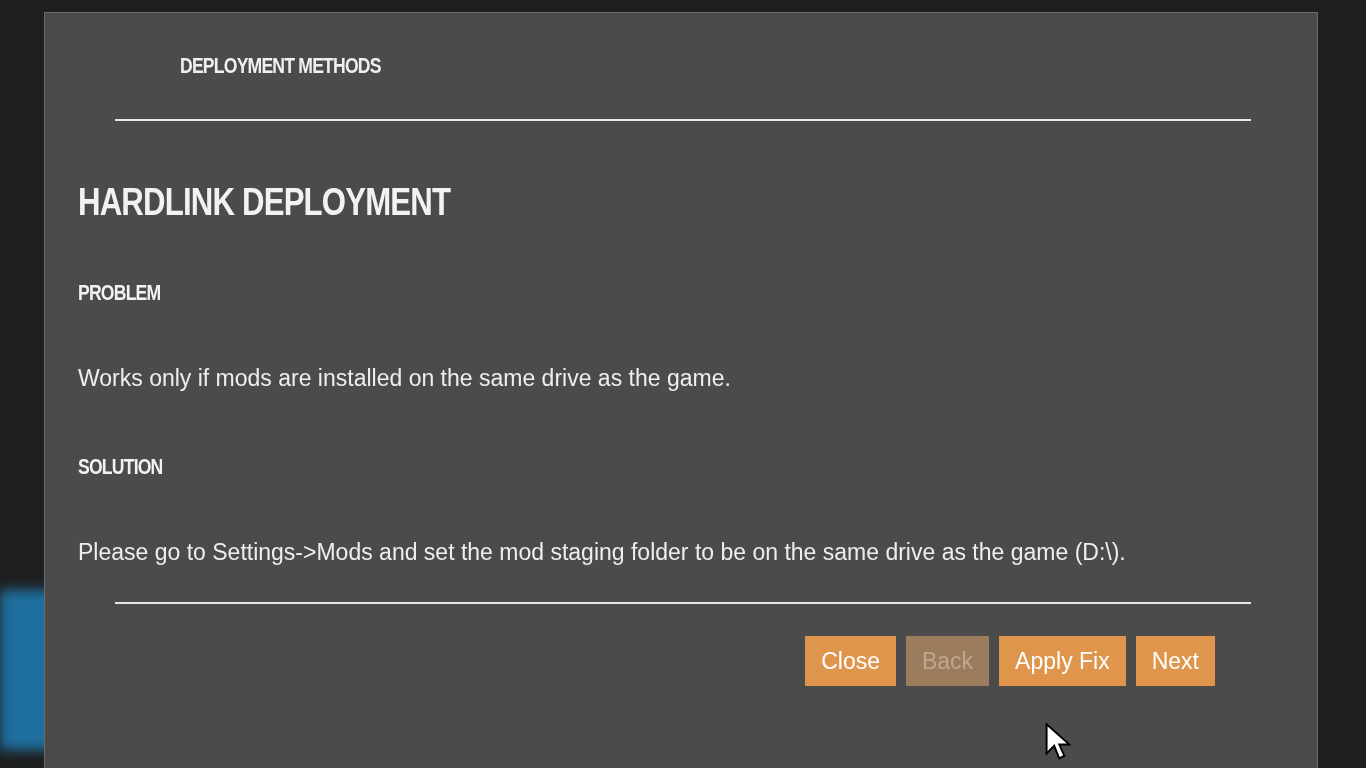  What do you see at coordinates (1062, 661) in the screenshot?
I see `dialog-button: Apply Fix` at bounding box center [1062, 661].